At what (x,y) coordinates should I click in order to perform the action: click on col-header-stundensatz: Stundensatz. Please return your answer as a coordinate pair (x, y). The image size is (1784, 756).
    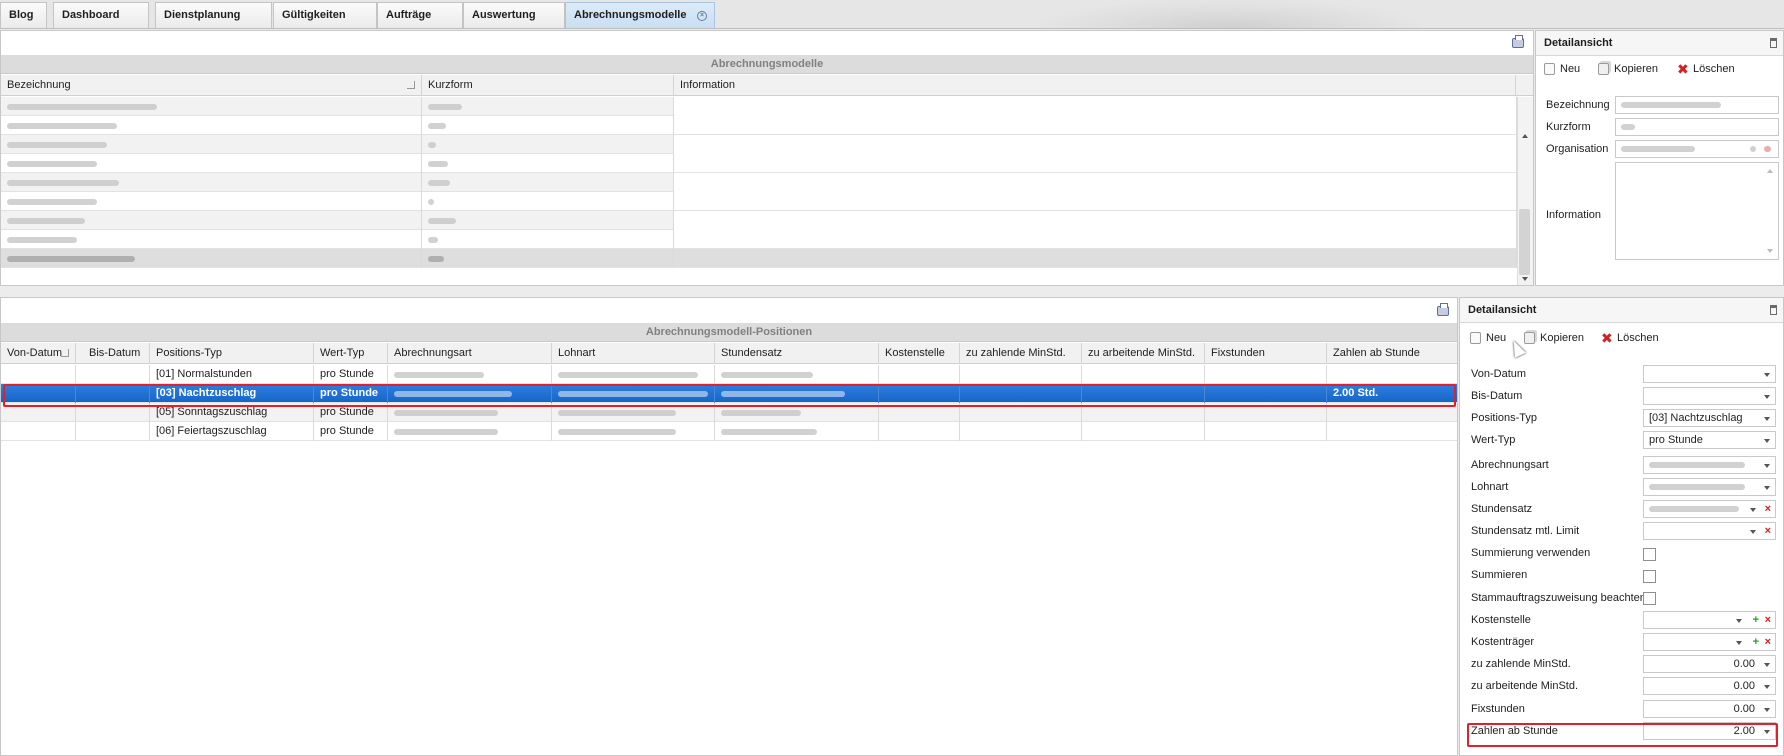
    Looking at the image, I should click on (797, 353).